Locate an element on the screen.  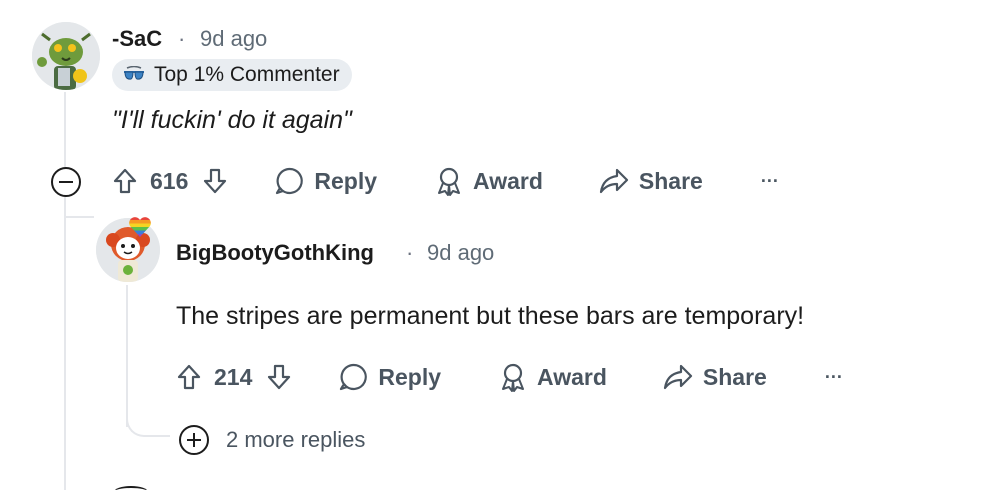
avatar is located at coordinates (66, 56).